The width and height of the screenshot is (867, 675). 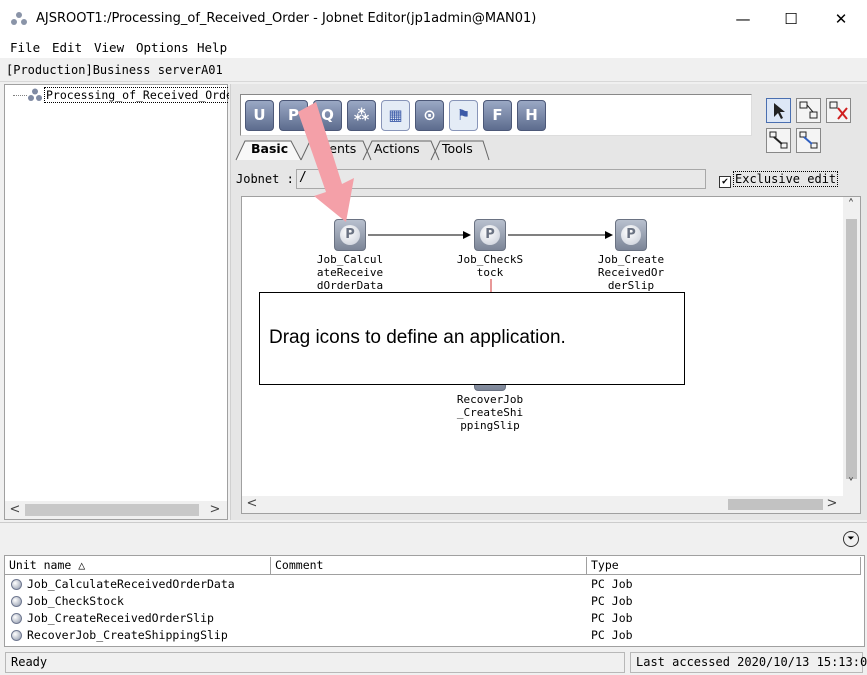 What do you see at coordinates (490, 412) in the screenshot?
I see `job-label-recover: RecoverJob _CreateShi ppingSlip` at bounding box center [490, 412].